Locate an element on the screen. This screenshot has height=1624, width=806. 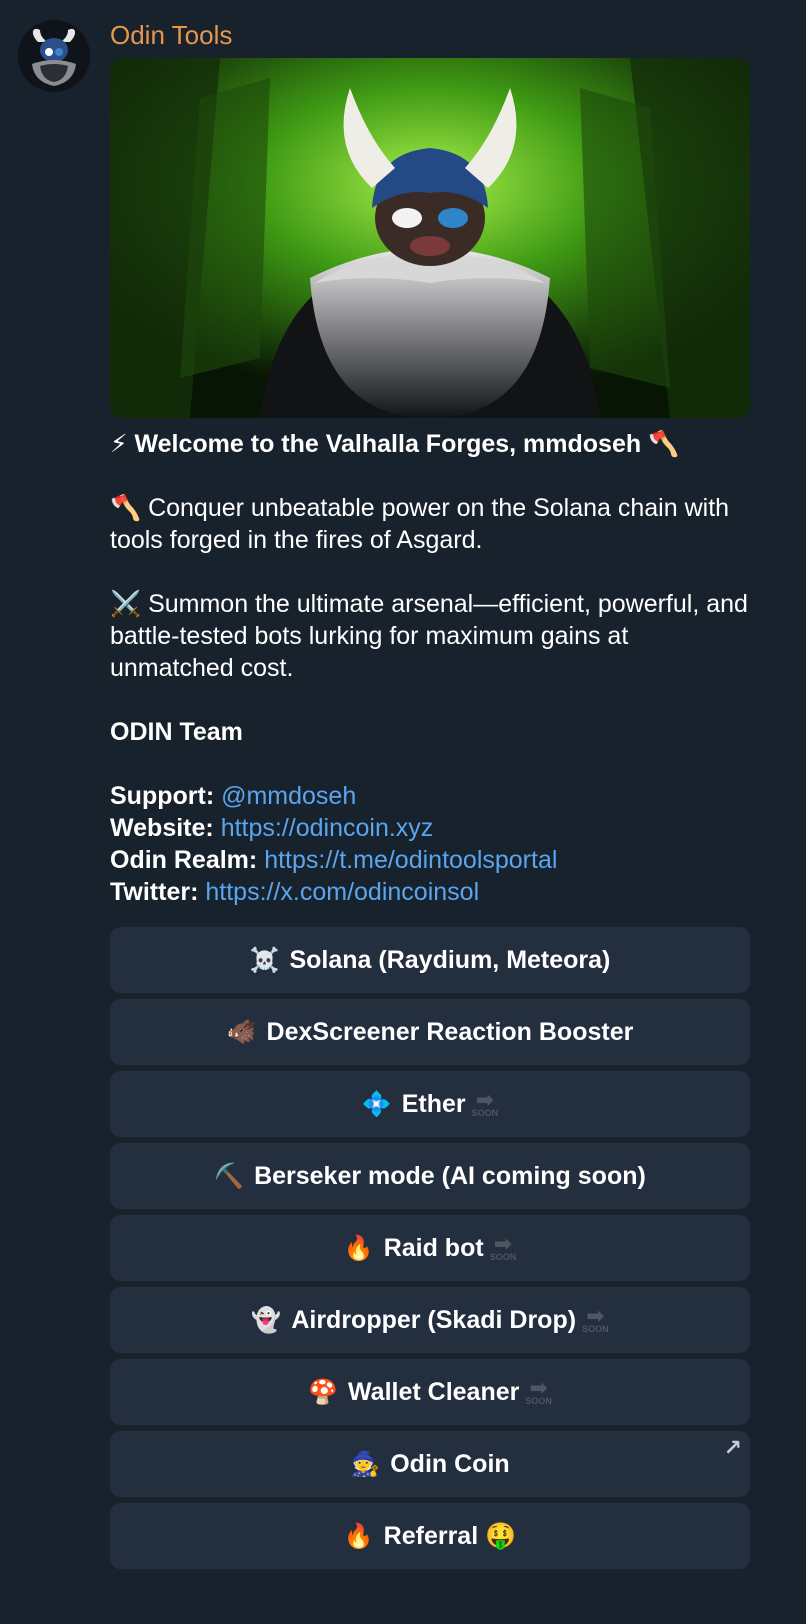
airdropper-button: 👻 Airdropper (Skadi Drop) ➡ SOON is located at coordinates (430, 1320).